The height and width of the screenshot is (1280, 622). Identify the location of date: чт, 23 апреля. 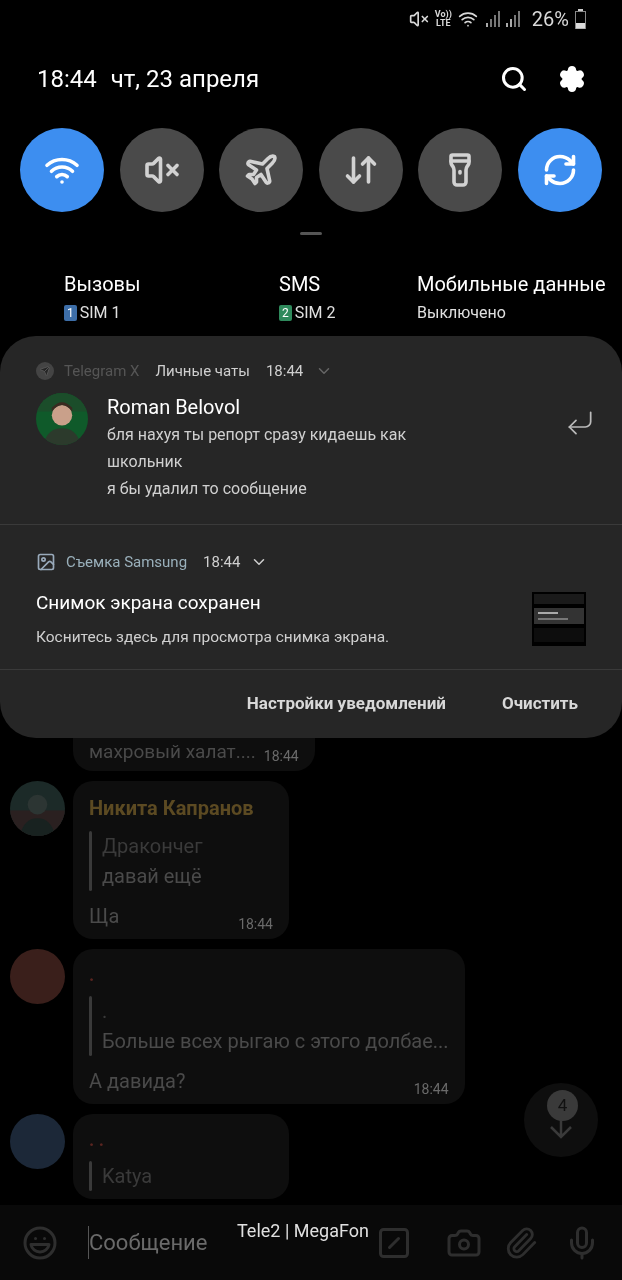
(185, 79).